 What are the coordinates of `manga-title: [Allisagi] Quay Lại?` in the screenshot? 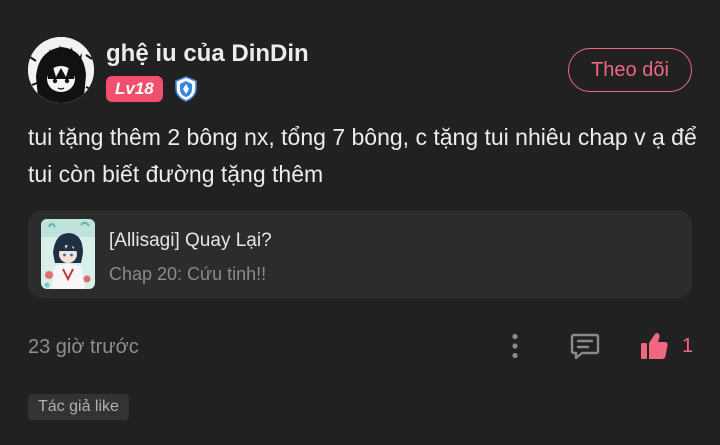 It's located at (190, 240).